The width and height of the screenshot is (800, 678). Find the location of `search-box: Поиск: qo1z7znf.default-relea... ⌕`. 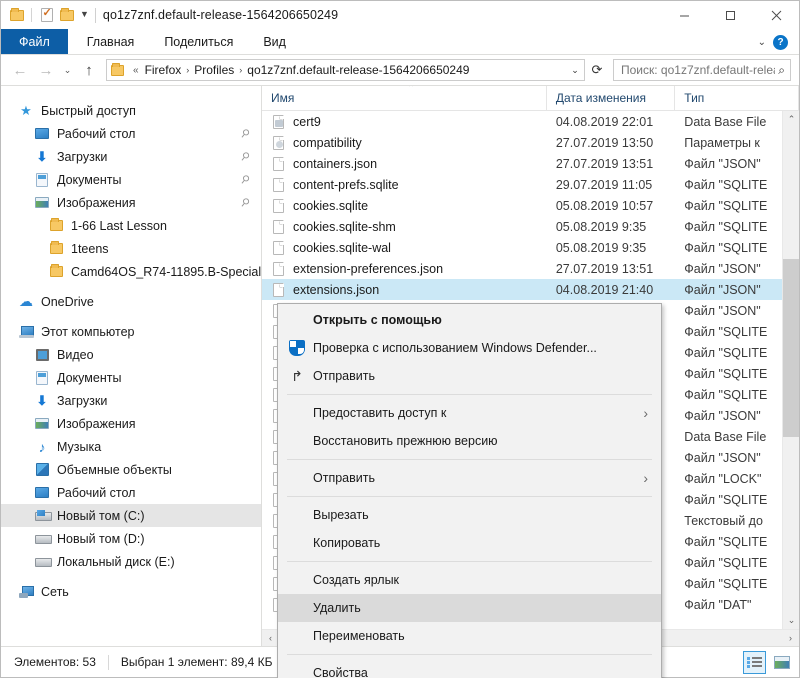

search-box: Поиск: qo1z7znf.default-relea... ⌕ is located at coordinates (702, 70).